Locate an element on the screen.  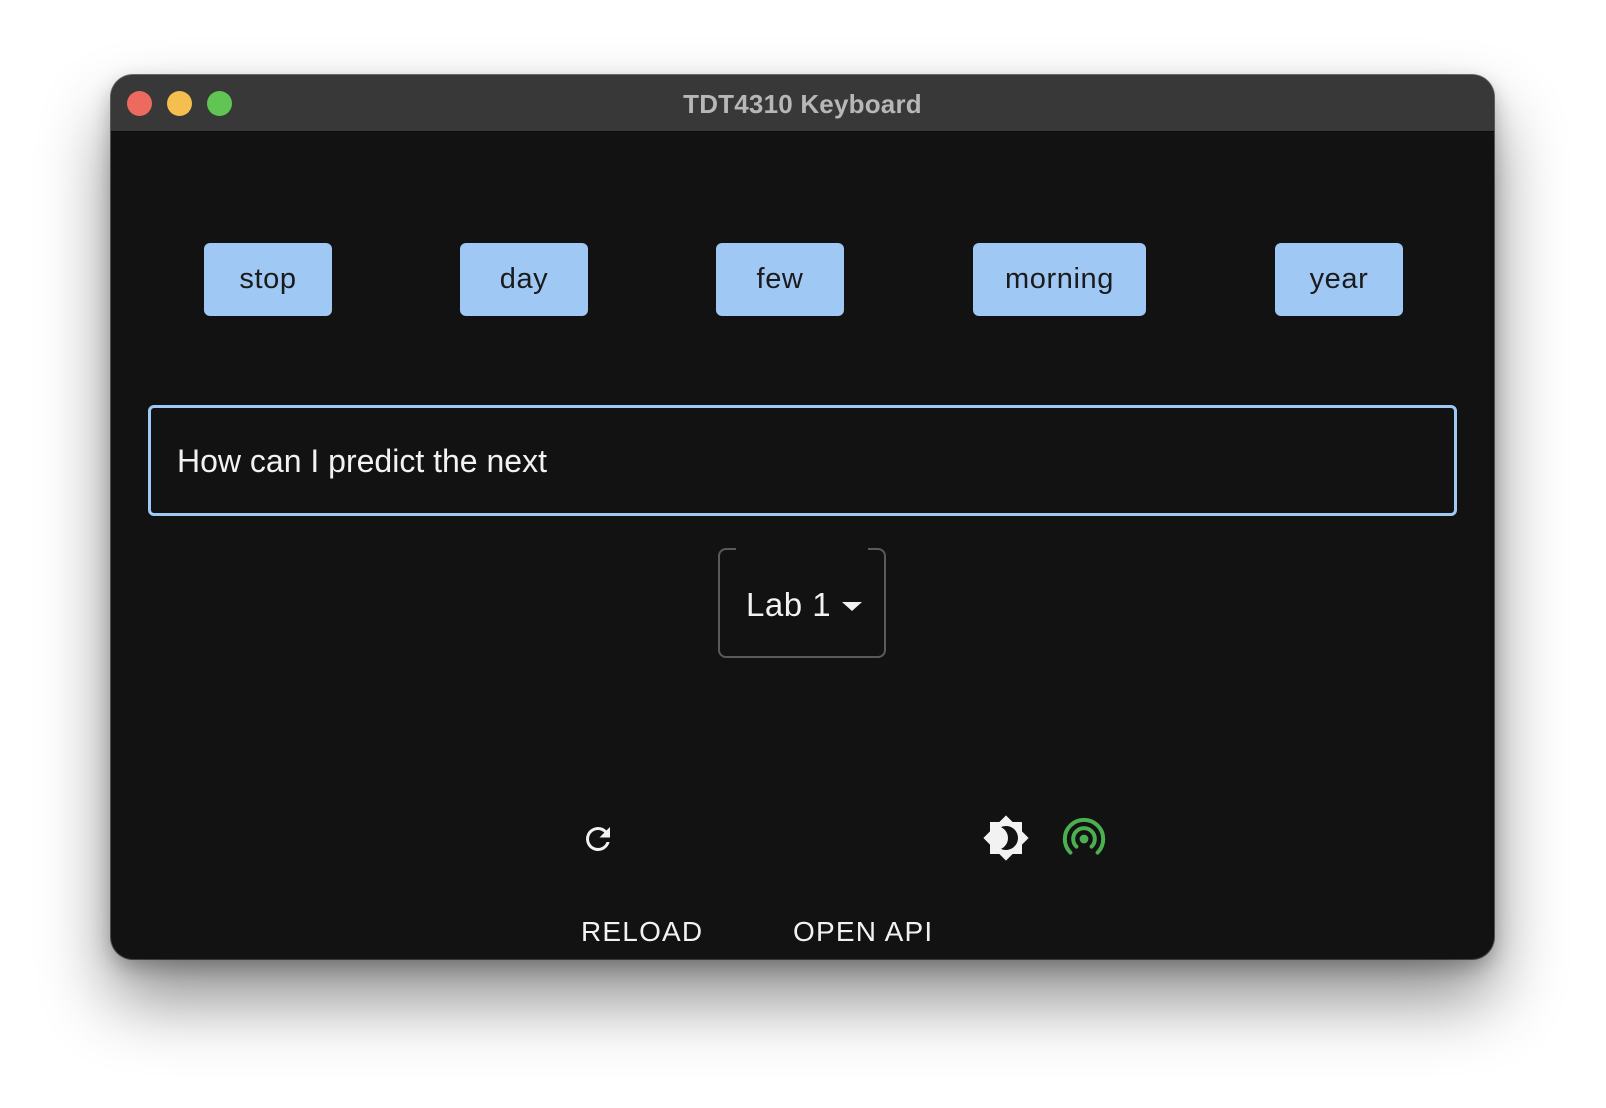
suggestion-button: day is located at coordinates (524, 279).